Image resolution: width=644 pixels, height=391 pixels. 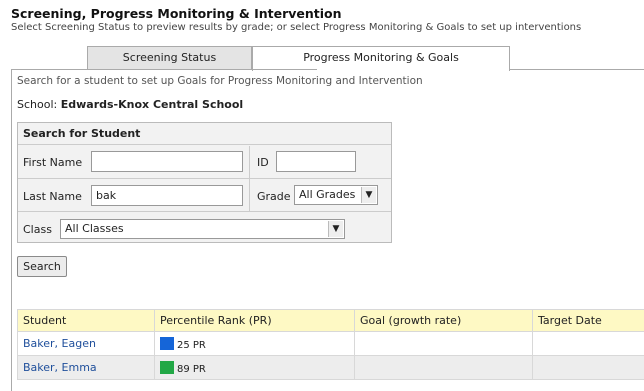 I want to click on first-name-field, so click(x=167, y=161).